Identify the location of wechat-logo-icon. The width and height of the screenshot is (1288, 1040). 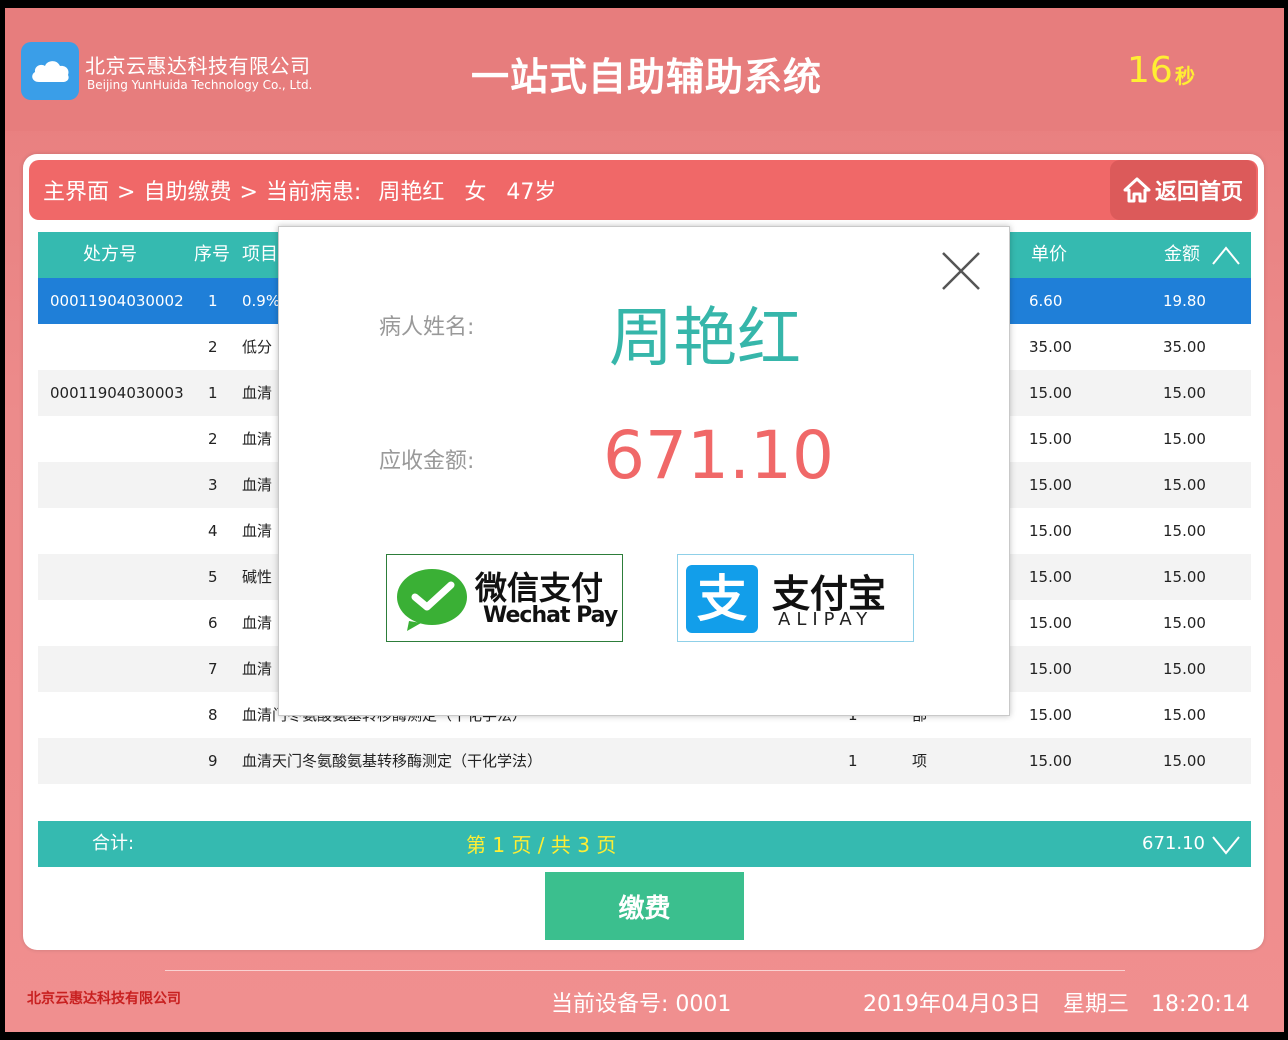
(432, 600).